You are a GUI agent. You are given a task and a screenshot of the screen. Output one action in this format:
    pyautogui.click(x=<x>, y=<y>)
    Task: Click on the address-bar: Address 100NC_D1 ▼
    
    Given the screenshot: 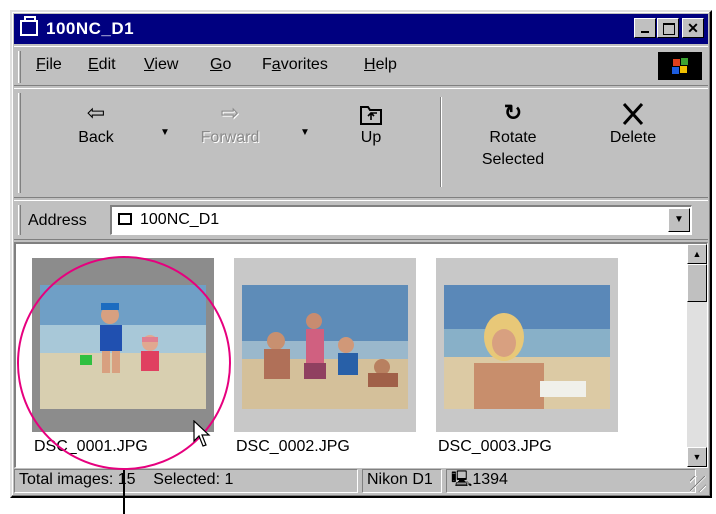 What is the action you would take?
    pyautogui.click(x=361, y=220)
    